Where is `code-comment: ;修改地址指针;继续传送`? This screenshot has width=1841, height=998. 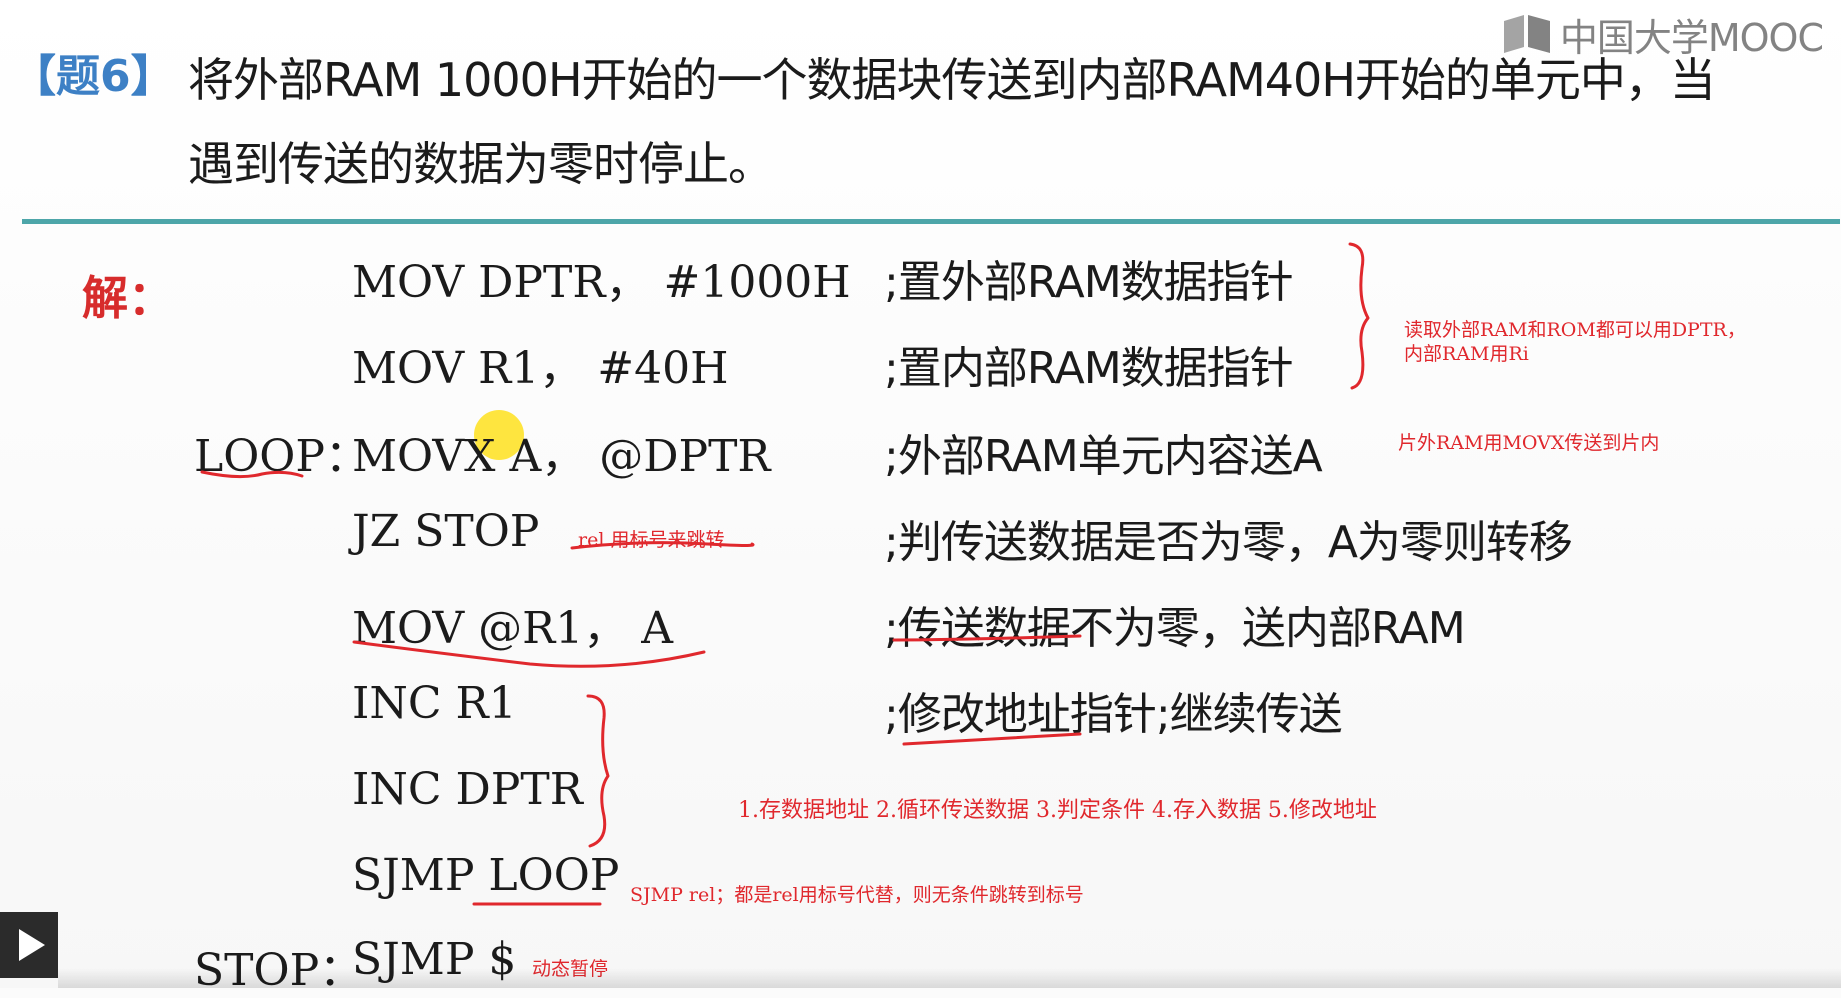 code-comment: ;修改地址指针;继续传送 is located at coordinates (1113, 714).